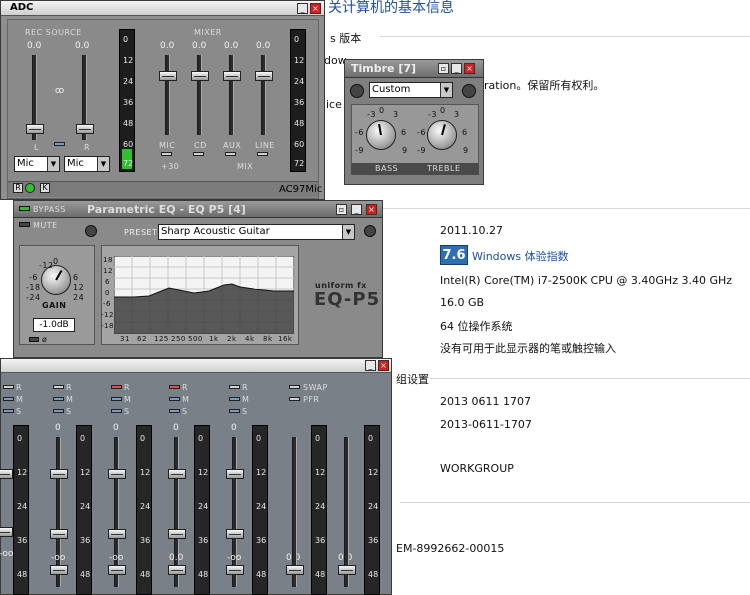  I want to click on wei-link: Windows 体验指数, so click(520, 256).